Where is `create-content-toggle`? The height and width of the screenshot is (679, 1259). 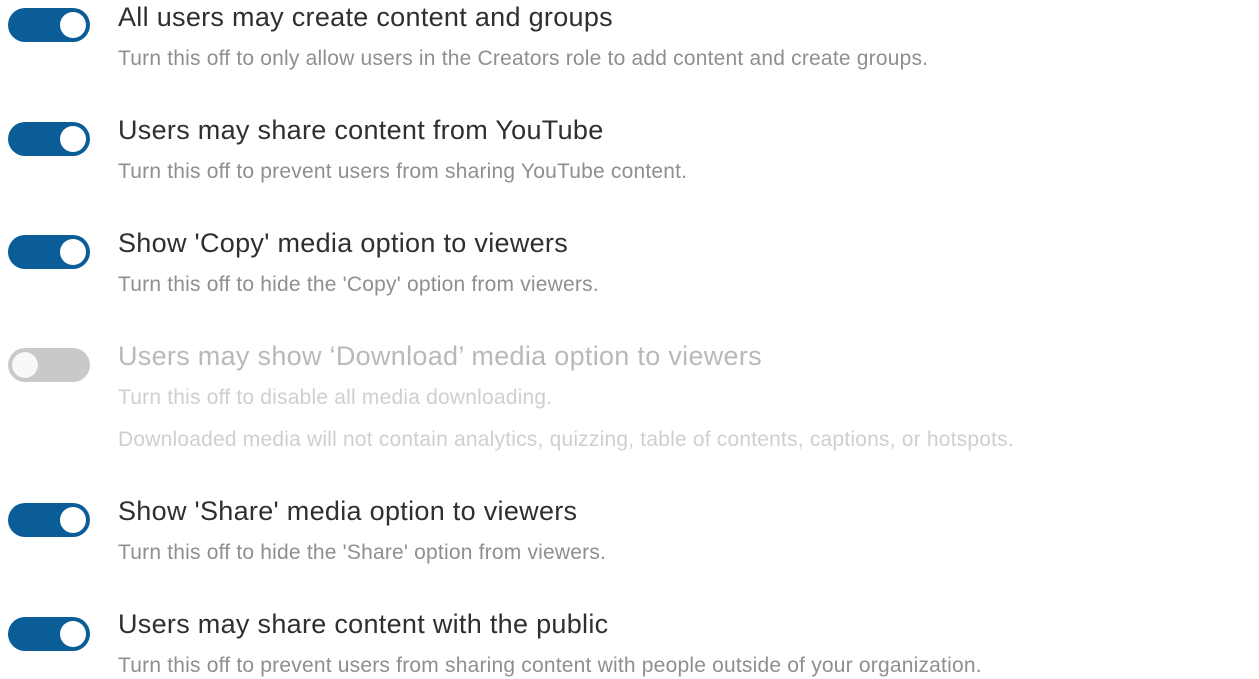 create-content-toggle is located at coordinates (49, 25).